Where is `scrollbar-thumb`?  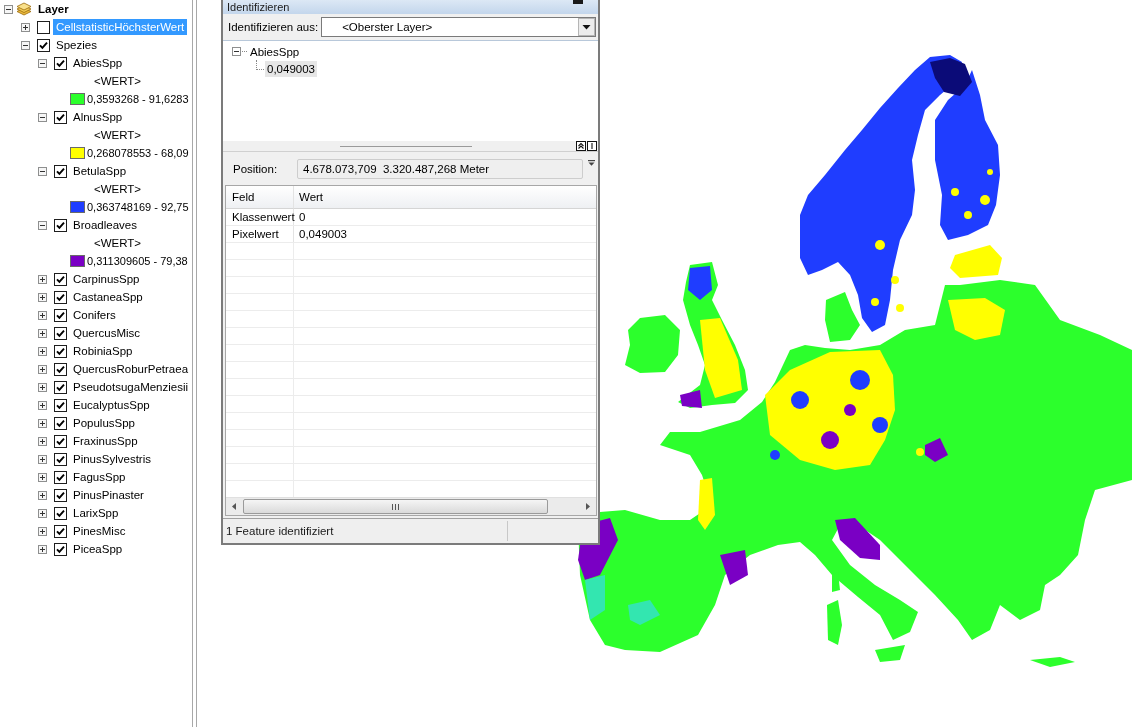
scrollbar-thumb is located at coordinates (395, 506).